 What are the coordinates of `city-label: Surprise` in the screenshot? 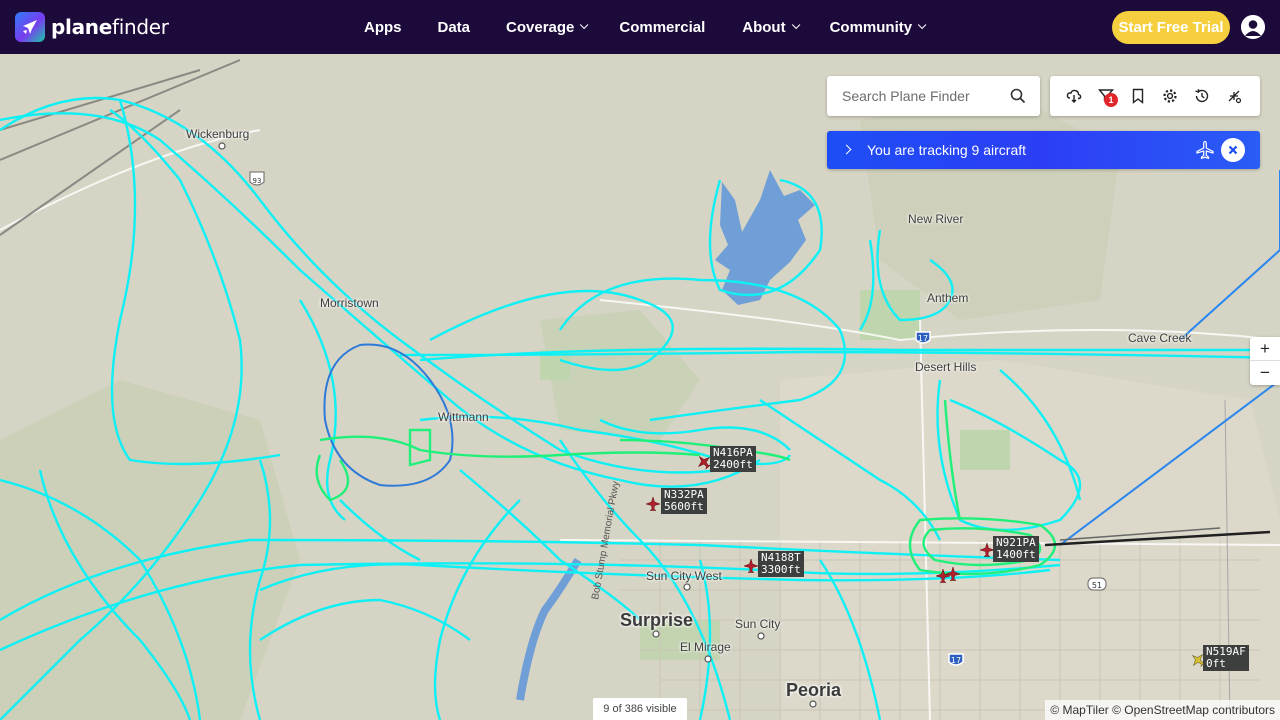 It's located at (657, 620).